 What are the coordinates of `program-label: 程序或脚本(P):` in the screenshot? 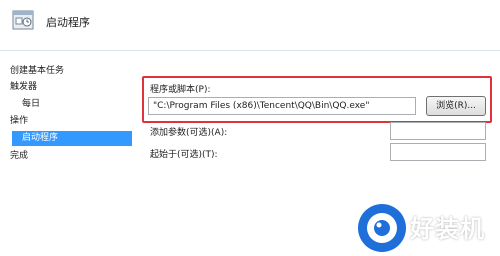 It's located at (180, 90).